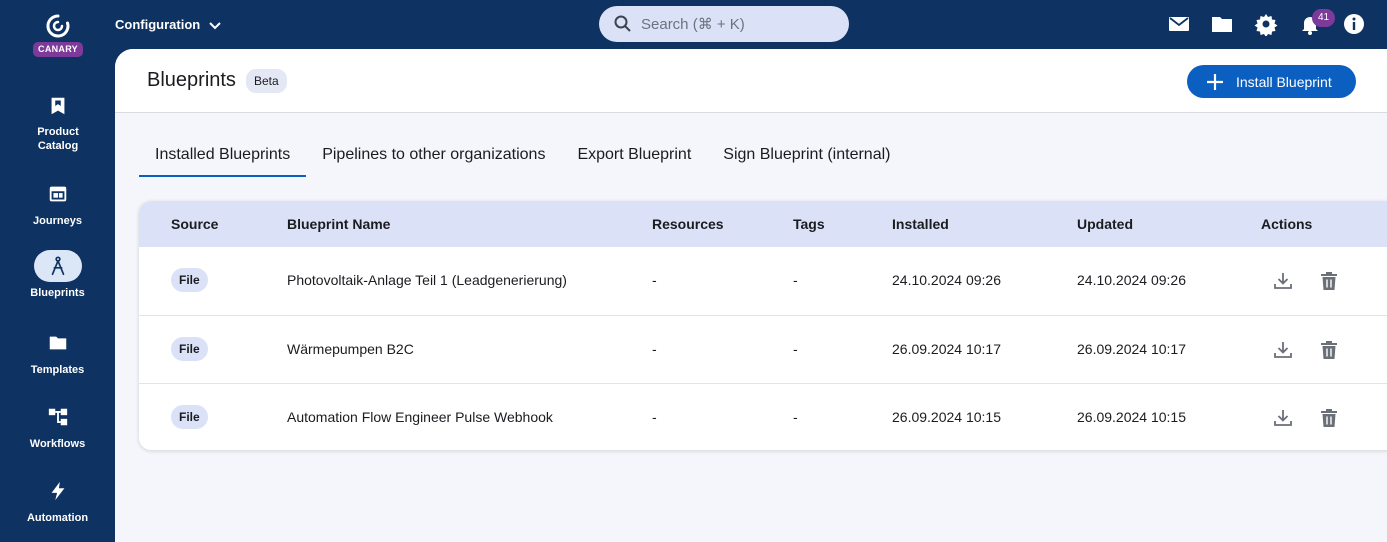 This screenshot has height=542, width=1387. Describe the element at coordinates (339, 224) in the screenshot. I see `column-header-name: Blueprint Name` at that location.